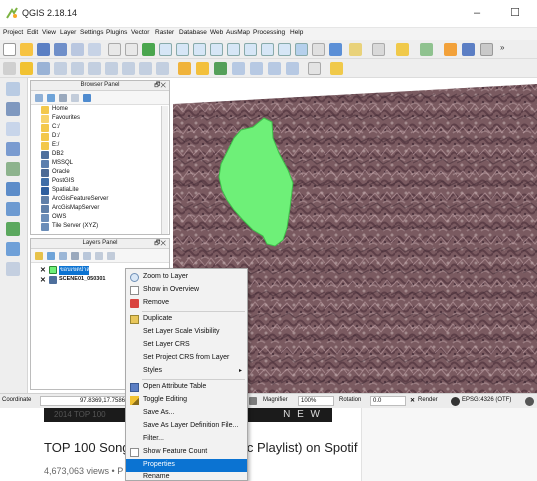 This screenshot has width=537, height=481. Describe the element at coordinates (68, 32) in the screenshot. I see `menu-layer: Layer` at that location.